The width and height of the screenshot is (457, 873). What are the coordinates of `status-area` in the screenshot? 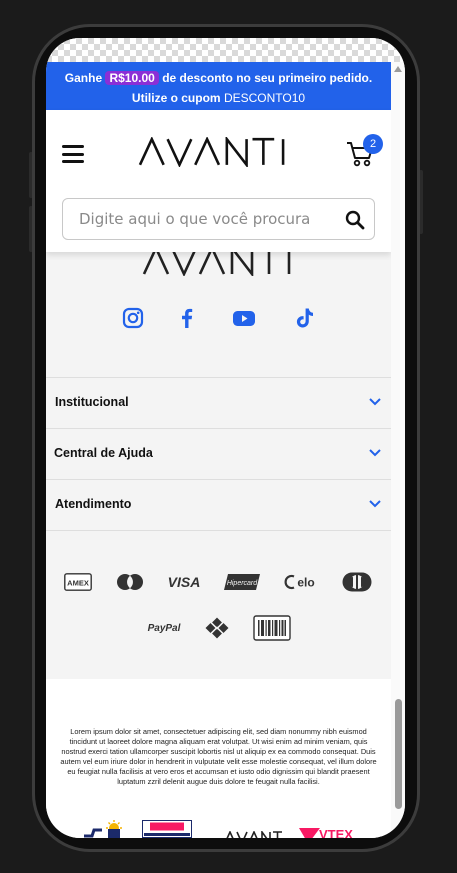 It's located at (225, 50).